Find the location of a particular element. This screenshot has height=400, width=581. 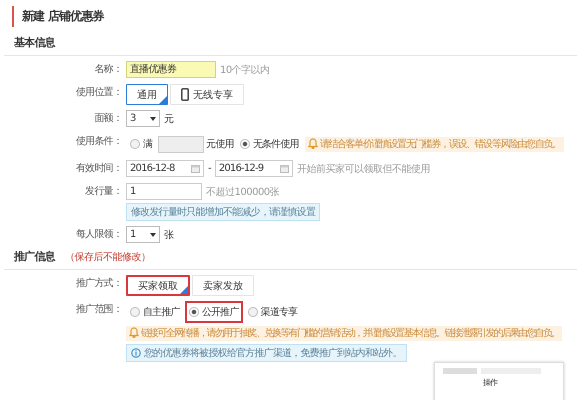

radio-option: 满 is located at coordinates (141, 144).